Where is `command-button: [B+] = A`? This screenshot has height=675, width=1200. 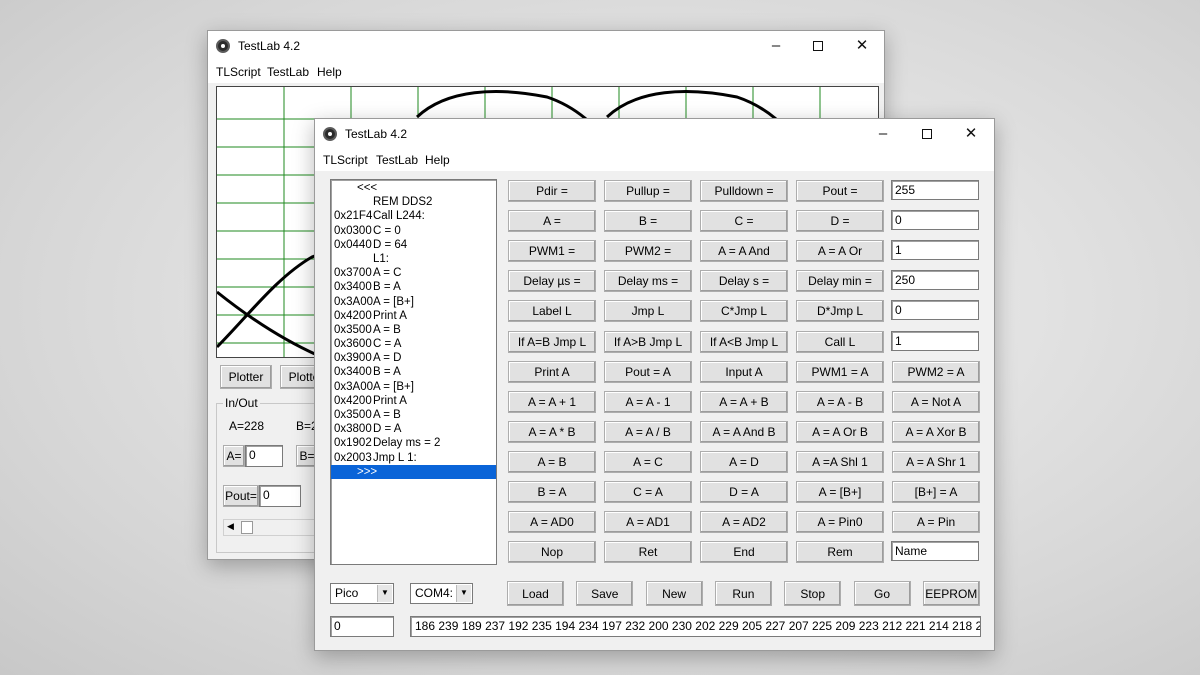
command-button: [B+] = A is located at coordinates (936, 492).